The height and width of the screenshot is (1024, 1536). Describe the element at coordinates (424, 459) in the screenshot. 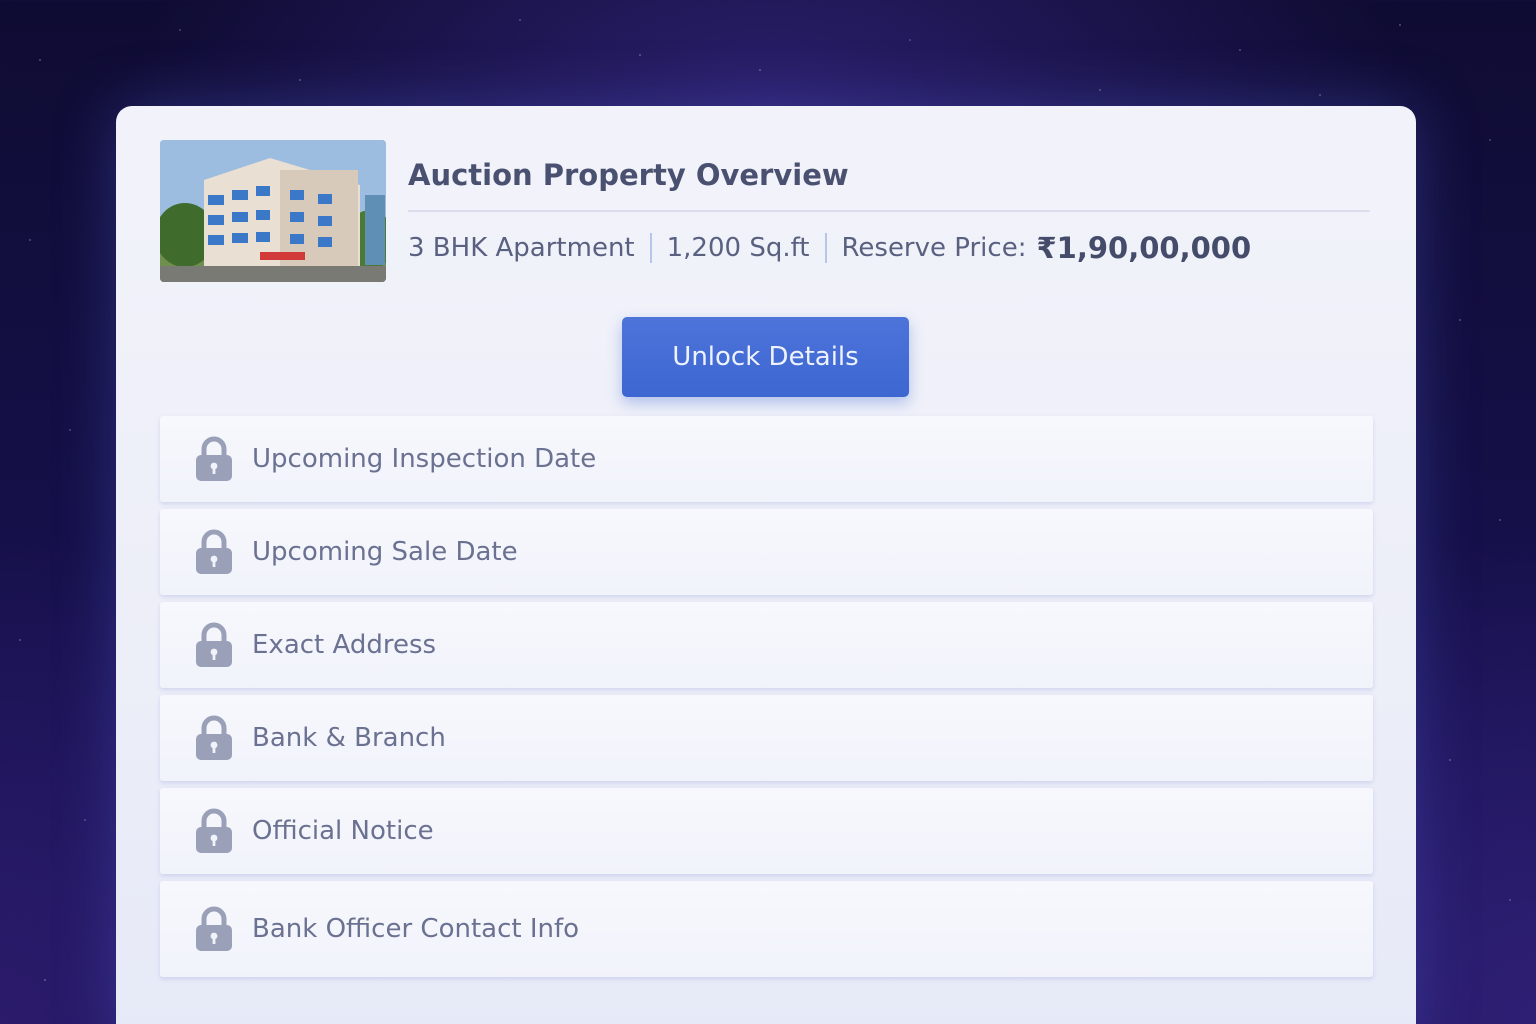

I see `locked-item-label: Upcoming Inspection Date` at that location.